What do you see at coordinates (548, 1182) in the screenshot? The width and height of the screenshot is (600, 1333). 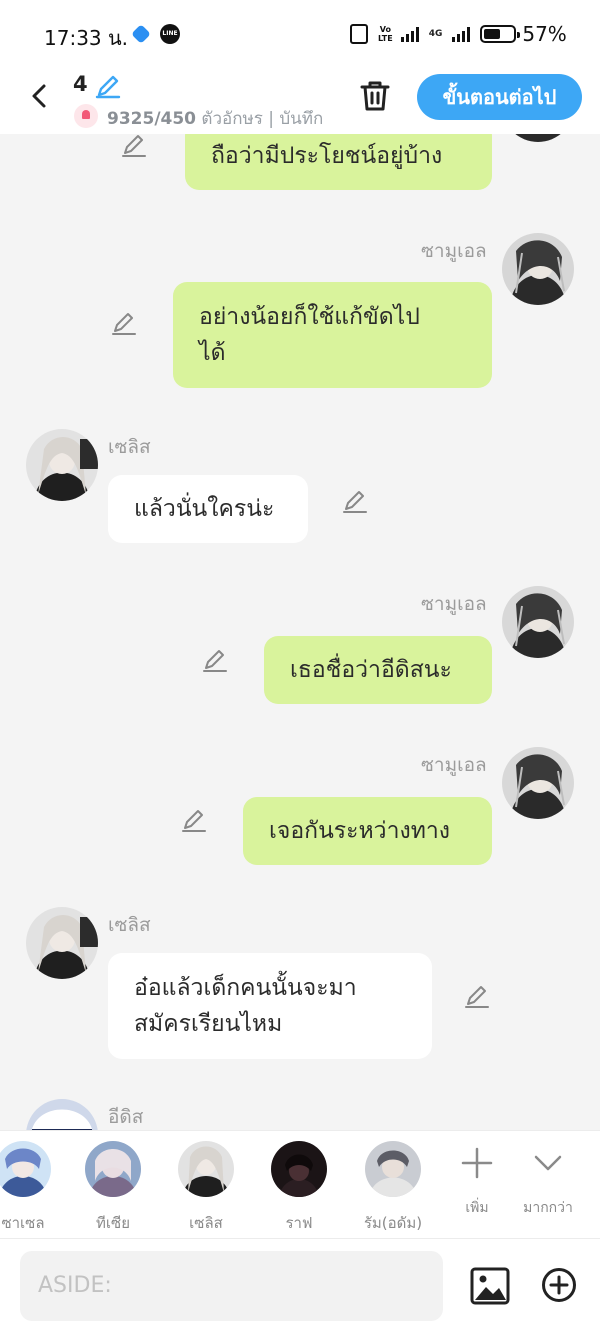 I see `more-characters-button: มากกว่า` at bounding box center [548, 1182].